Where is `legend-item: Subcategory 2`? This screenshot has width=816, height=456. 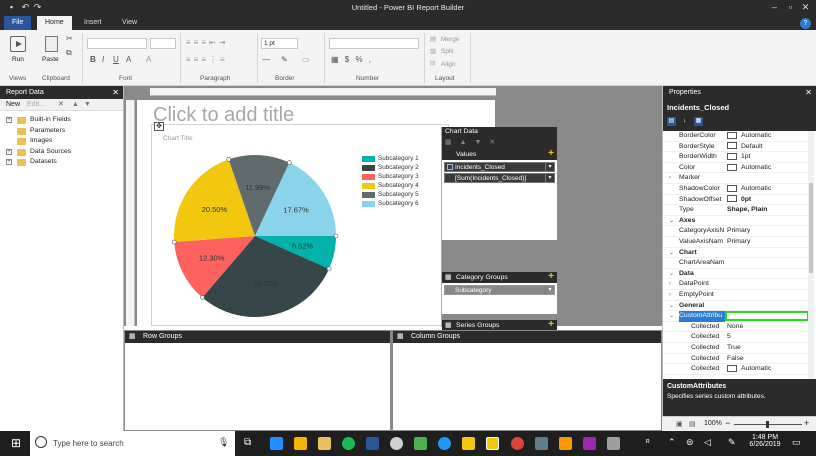 legend-item: Subcategory 2 is located at coordinates (390, 168).